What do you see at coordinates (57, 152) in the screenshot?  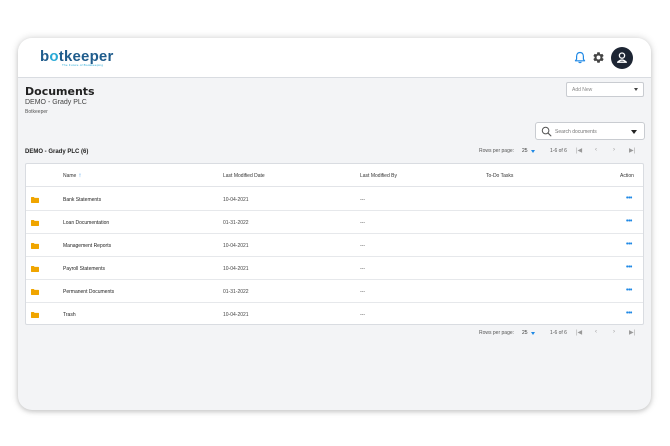 I see `section-title: DEMO - Grady PLC (6)` at bounding box center [57, 152].